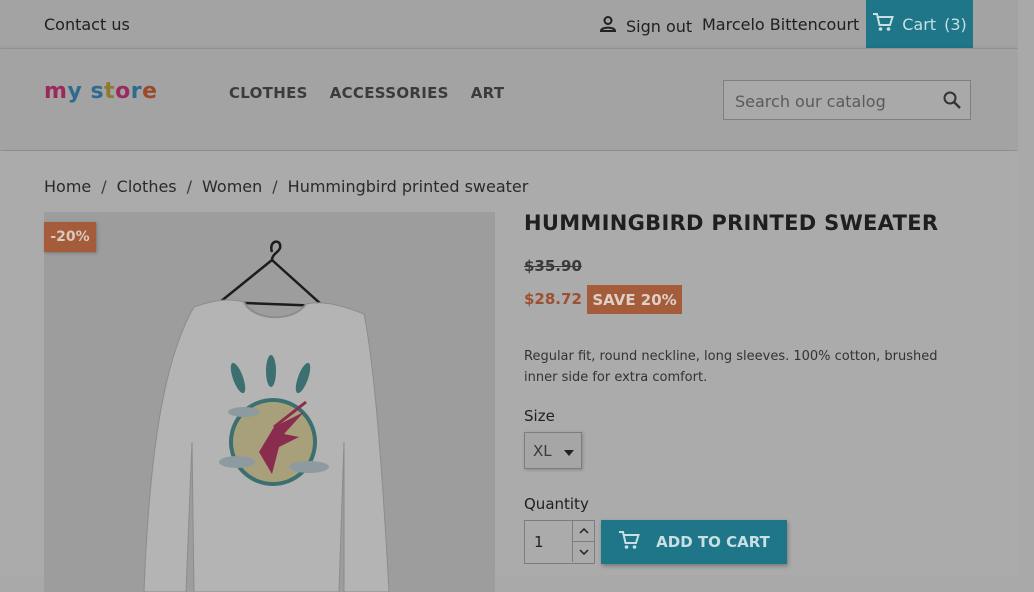 The height and width of the screenshot is (592, 1034). What do you see at coordinates (659, 26) in the screenshot?
I see `sign-out-label: Sign out` at bounding box center [659, 26].